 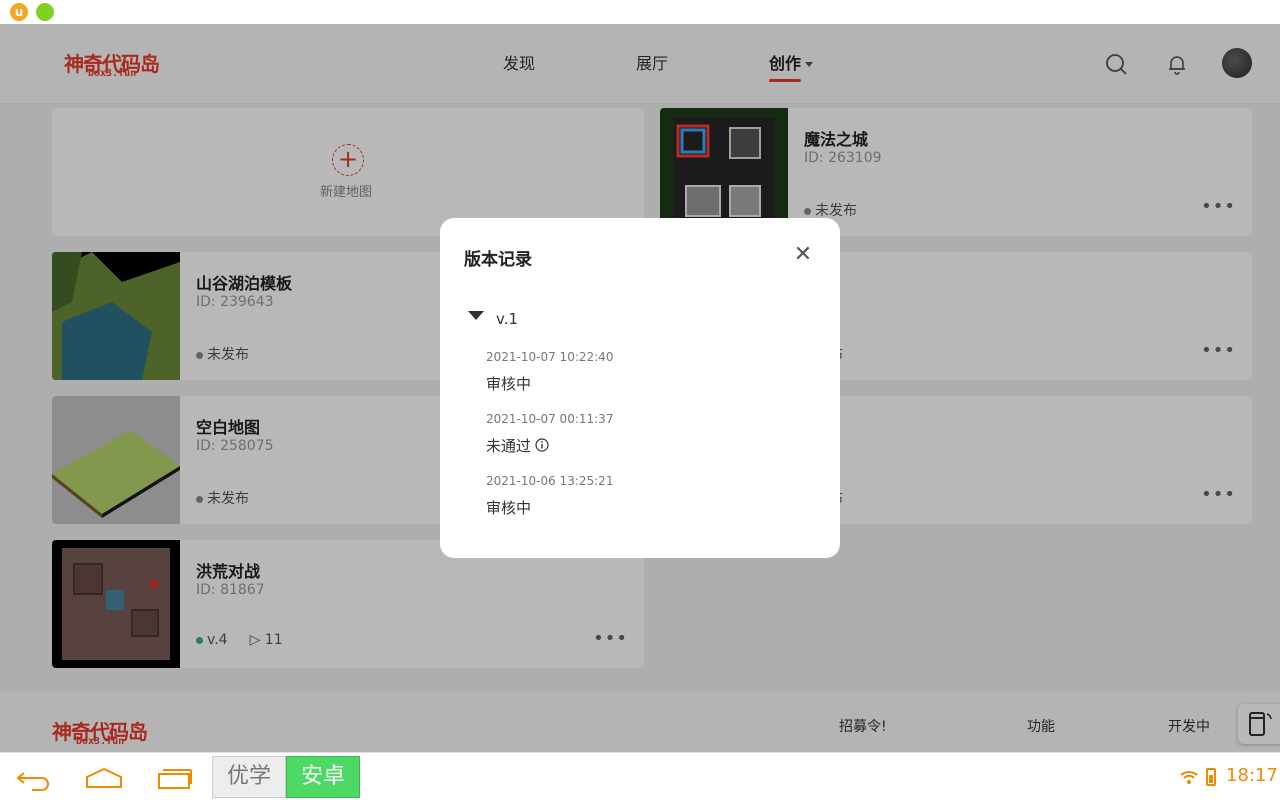 I want to click on u-app-icon: u, so click(x=19, y=12).